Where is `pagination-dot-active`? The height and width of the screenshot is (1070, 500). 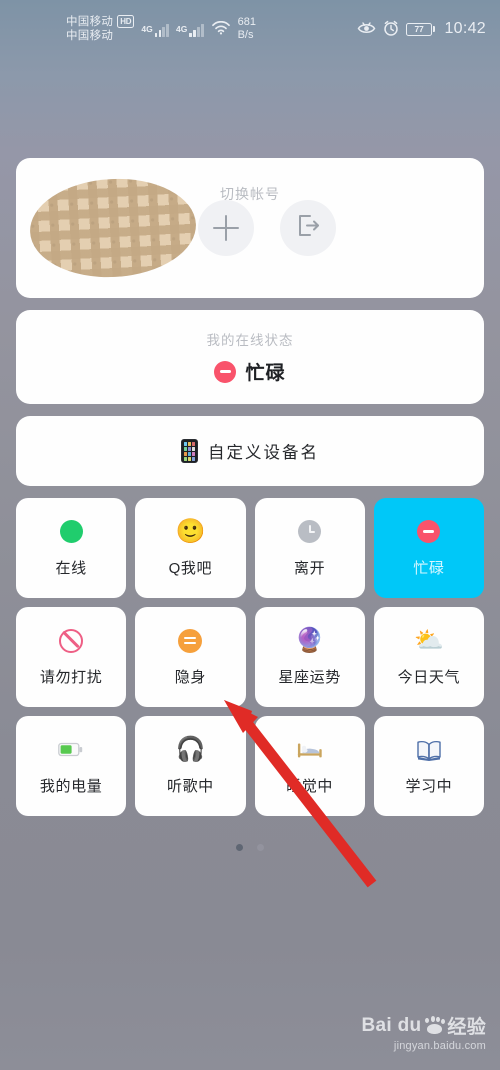
pagination-dot-active is located at coordinates (239, 847).